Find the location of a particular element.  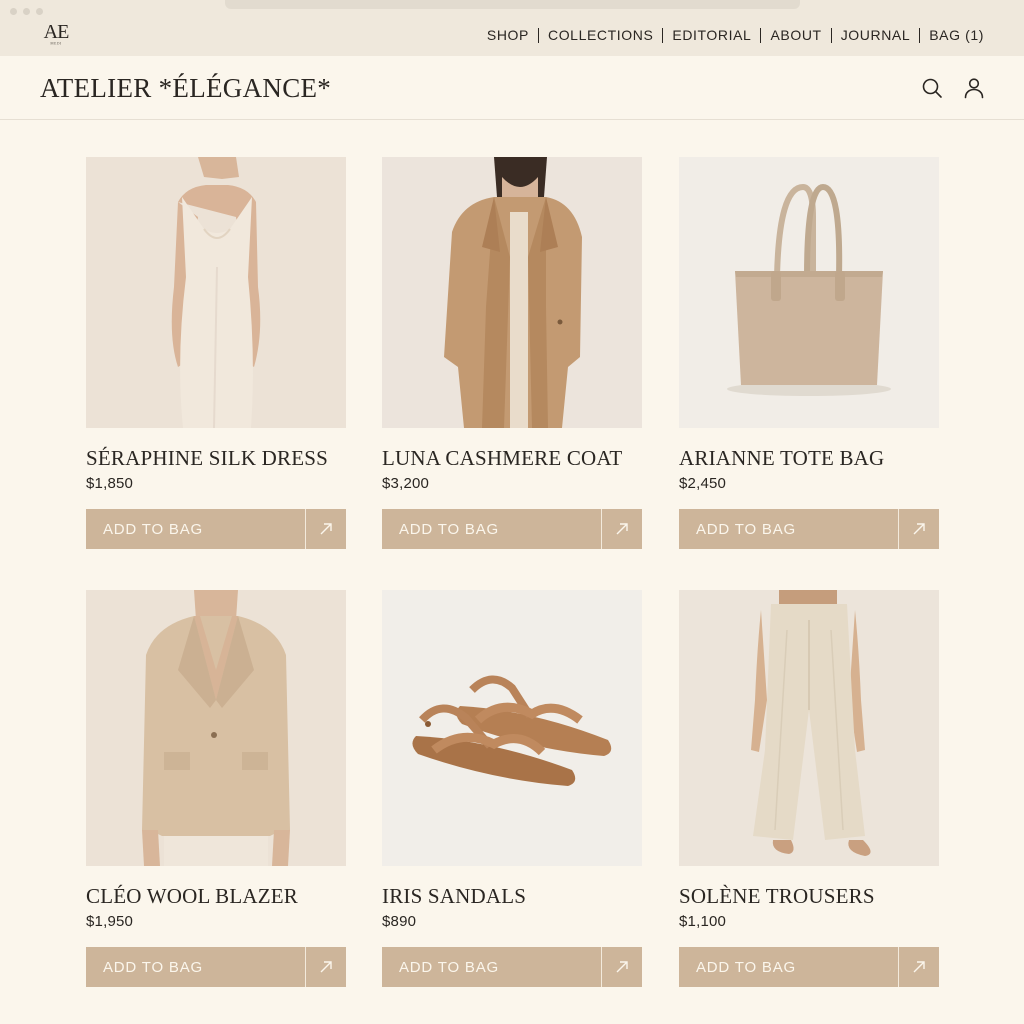

product-name: IRIS SANDALS is located at coordinates (454, 896).